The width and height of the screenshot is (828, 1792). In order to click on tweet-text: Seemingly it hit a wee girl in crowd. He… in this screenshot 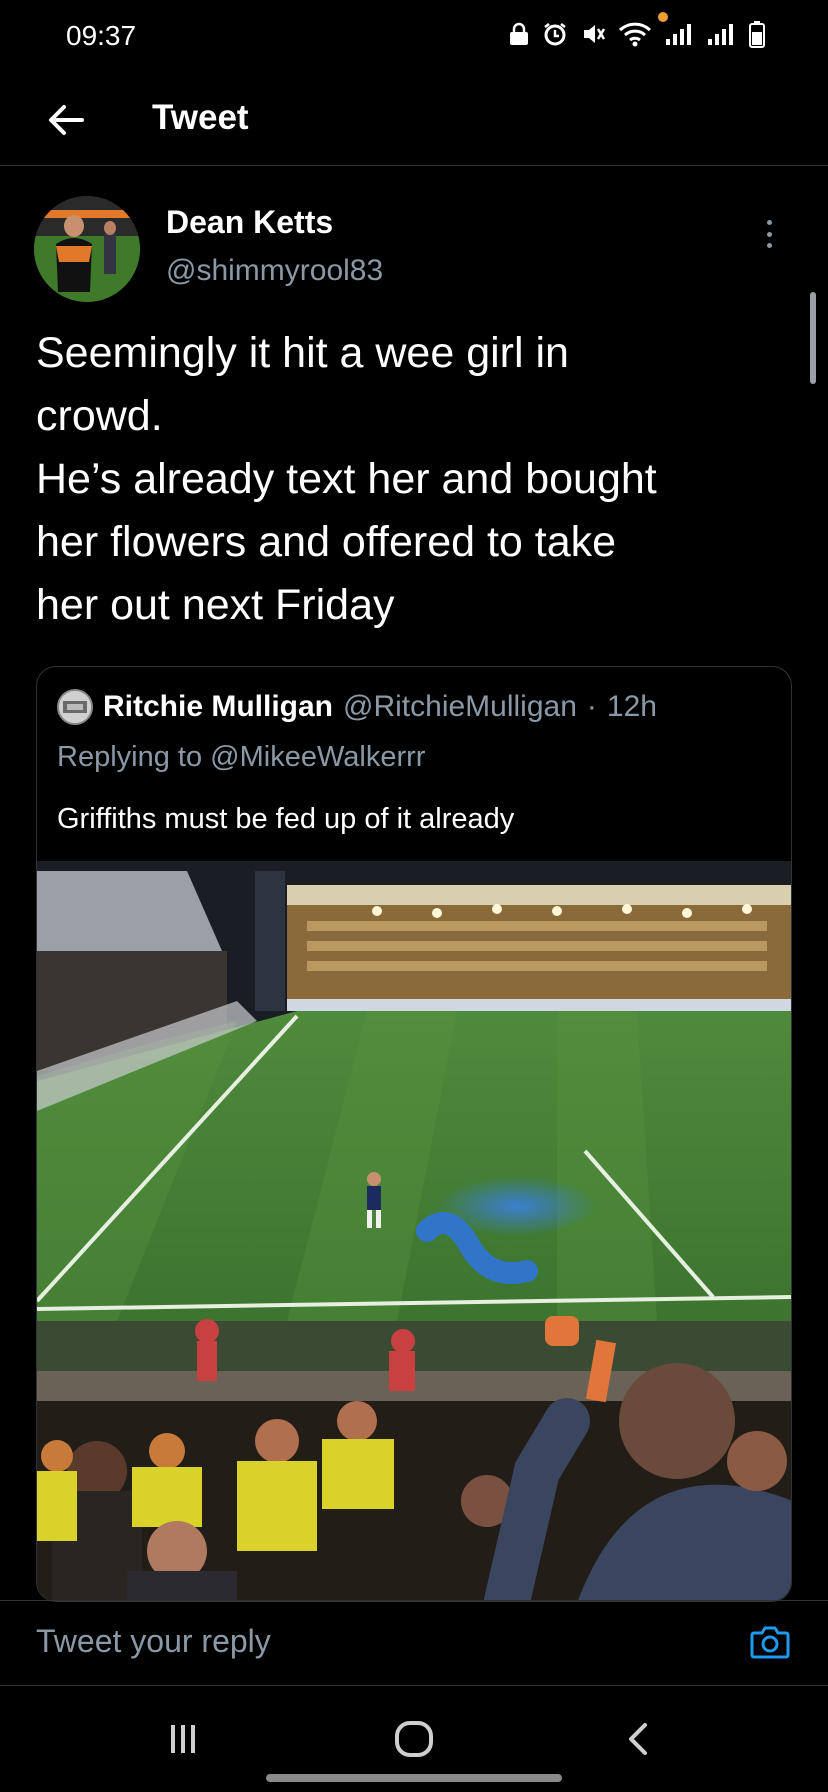, I will do `click(346, 479)`.